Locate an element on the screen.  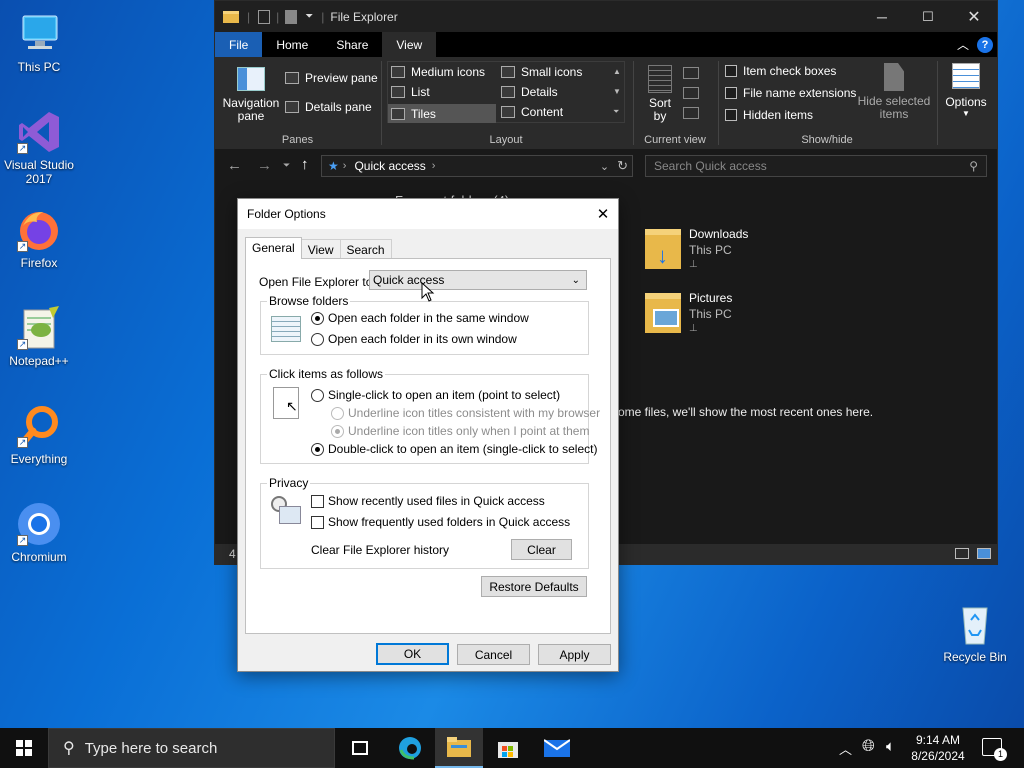
radio-underline-browser-input is located at coordinates (337, 413).